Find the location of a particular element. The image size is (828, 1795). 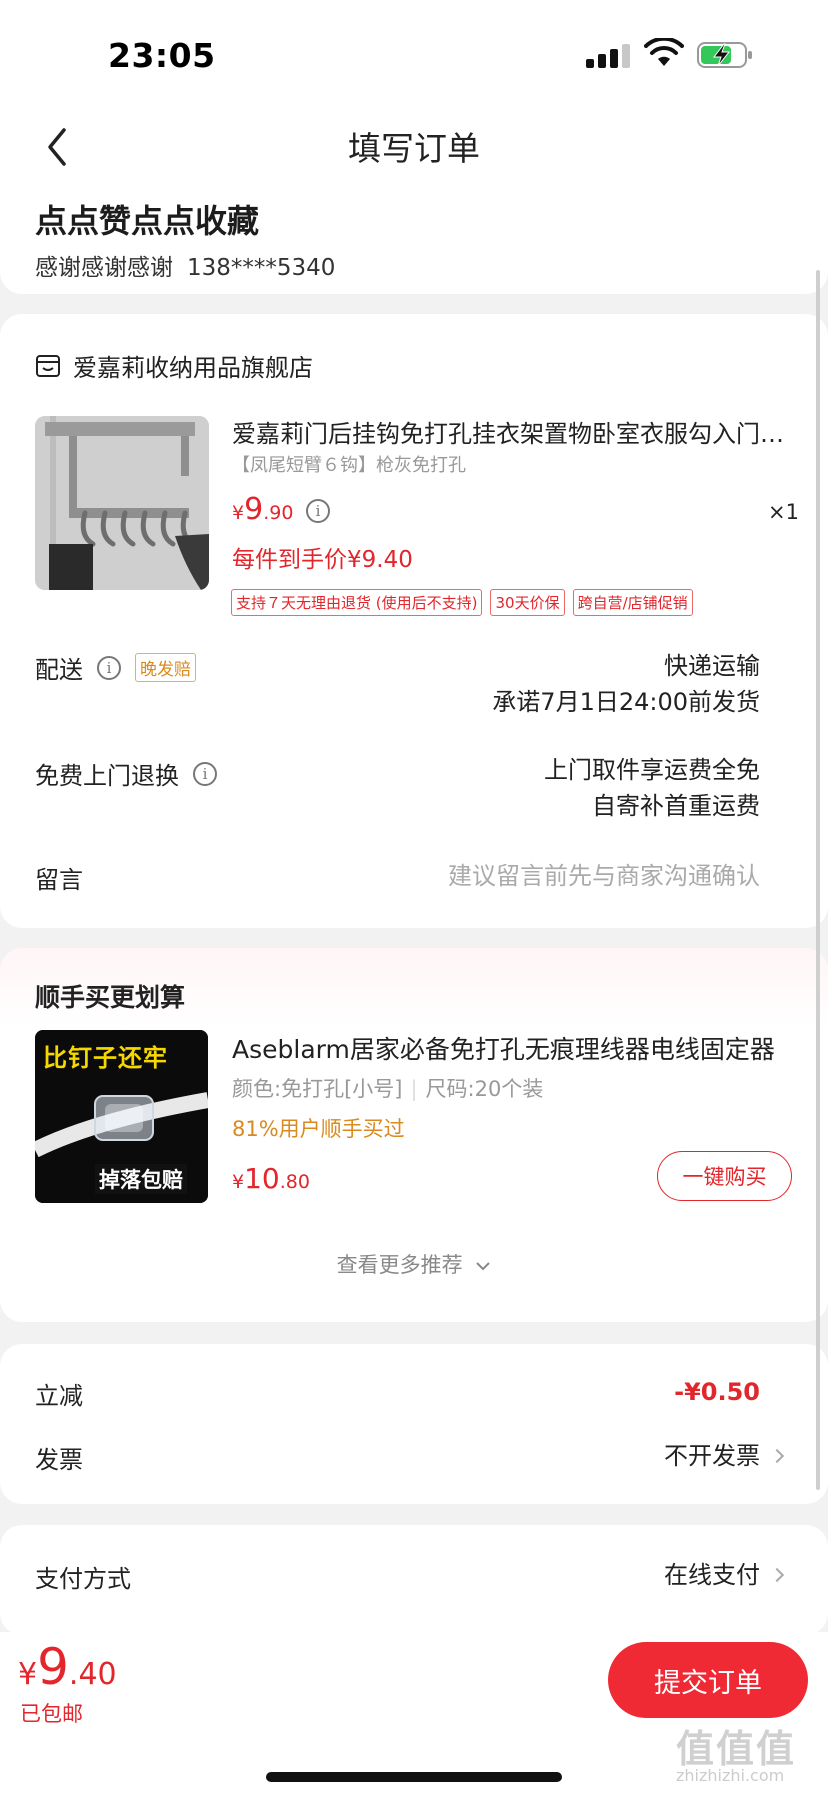

message-input: 建议留言前先与商家沟通确认 is located at coordinates (604, 876).